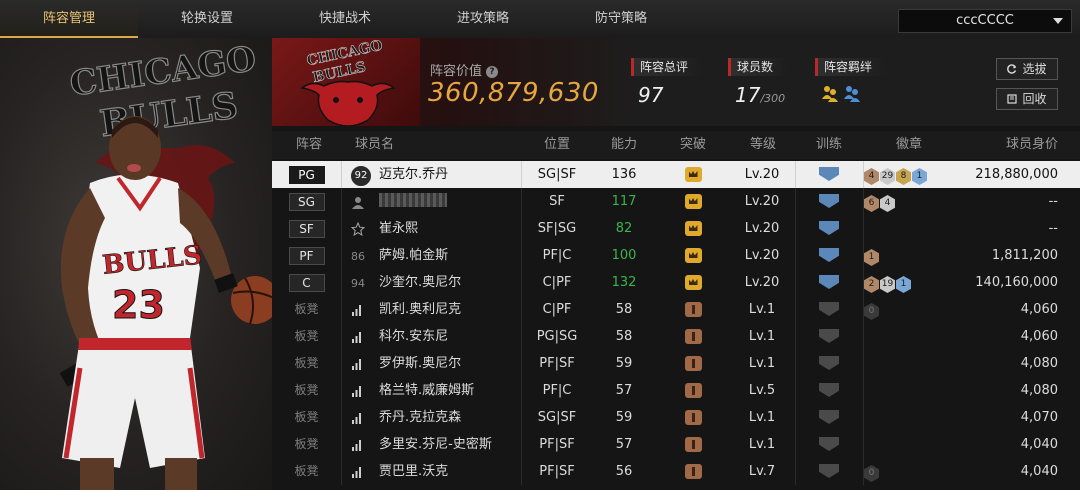 This screenshot has height=490, width=1080. Describe the element at coordinates (361, 176) in the screenshot. I see `jersey-number-badge: 92` at that location.